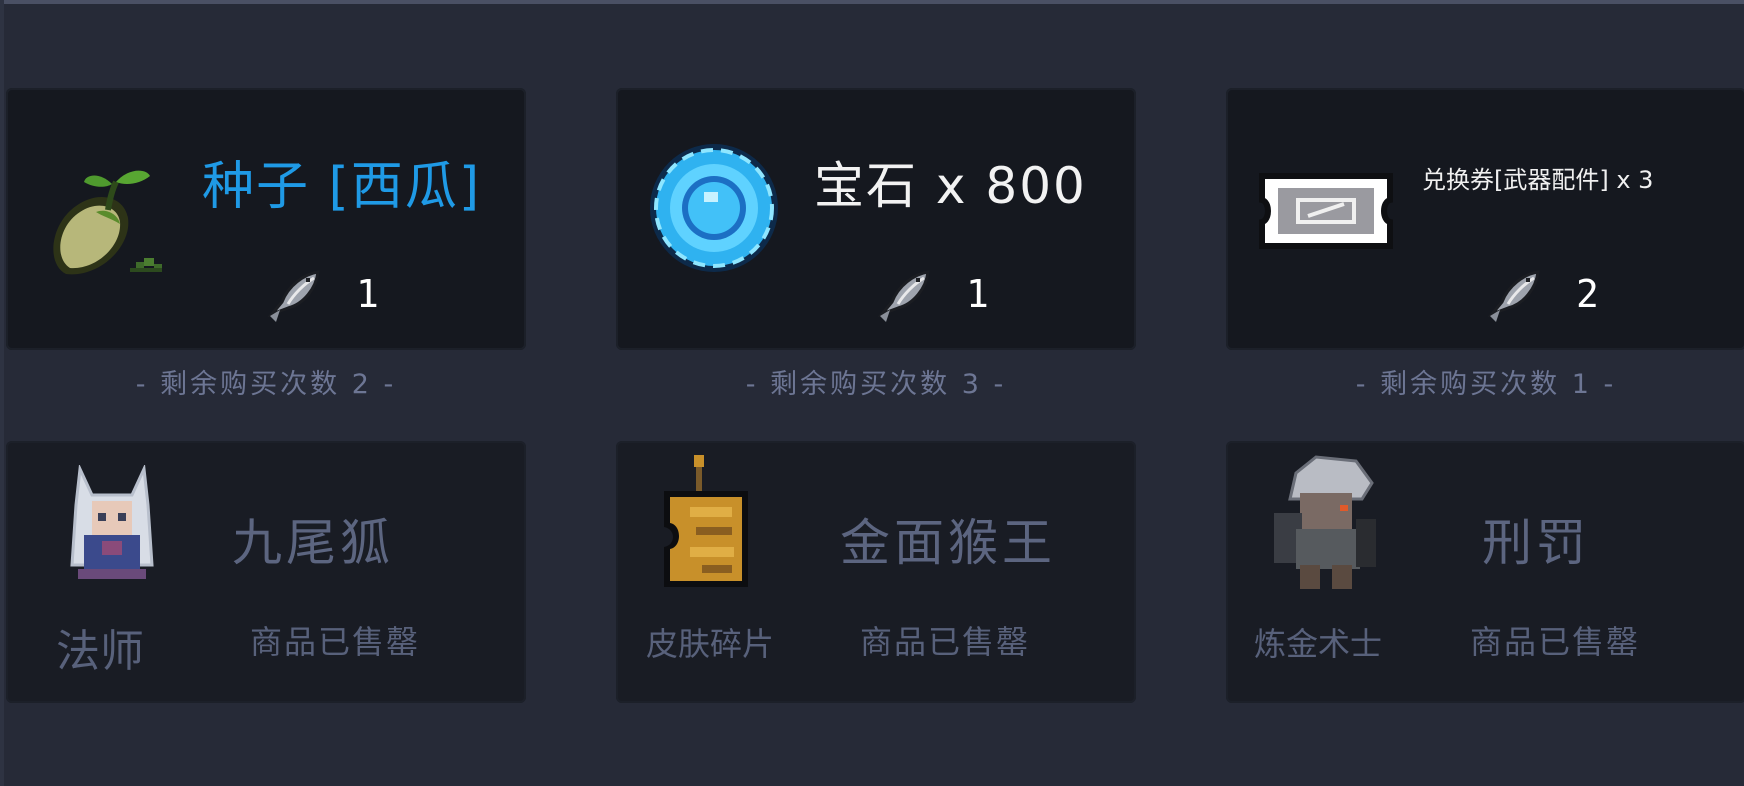  What do you see at coordinates (2, 393) in the screenshot?
I see `left-border` at bounding box center [2, 393].